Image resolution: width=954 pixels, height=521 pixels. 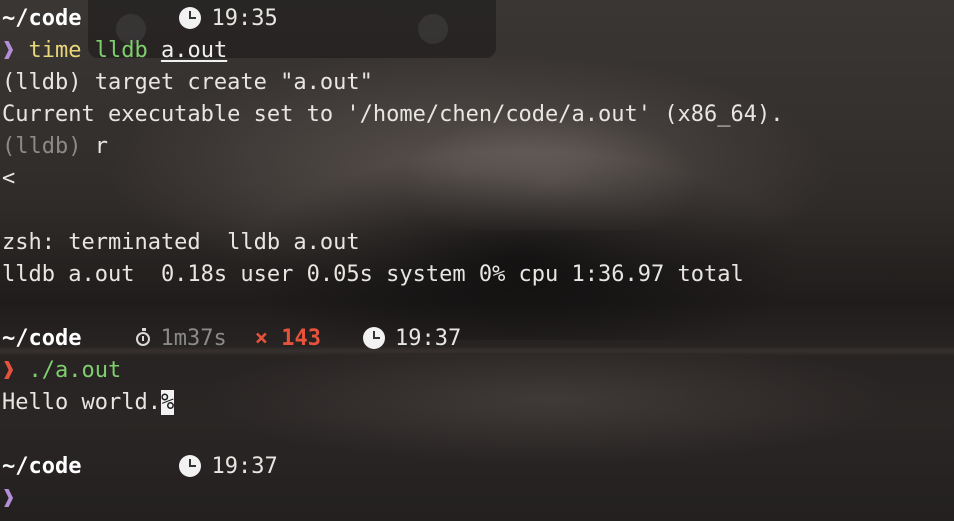 What do you see at coordinates (9, 178) in the screenshot?
I see `output-line: <` at bounding box center [9, 178].